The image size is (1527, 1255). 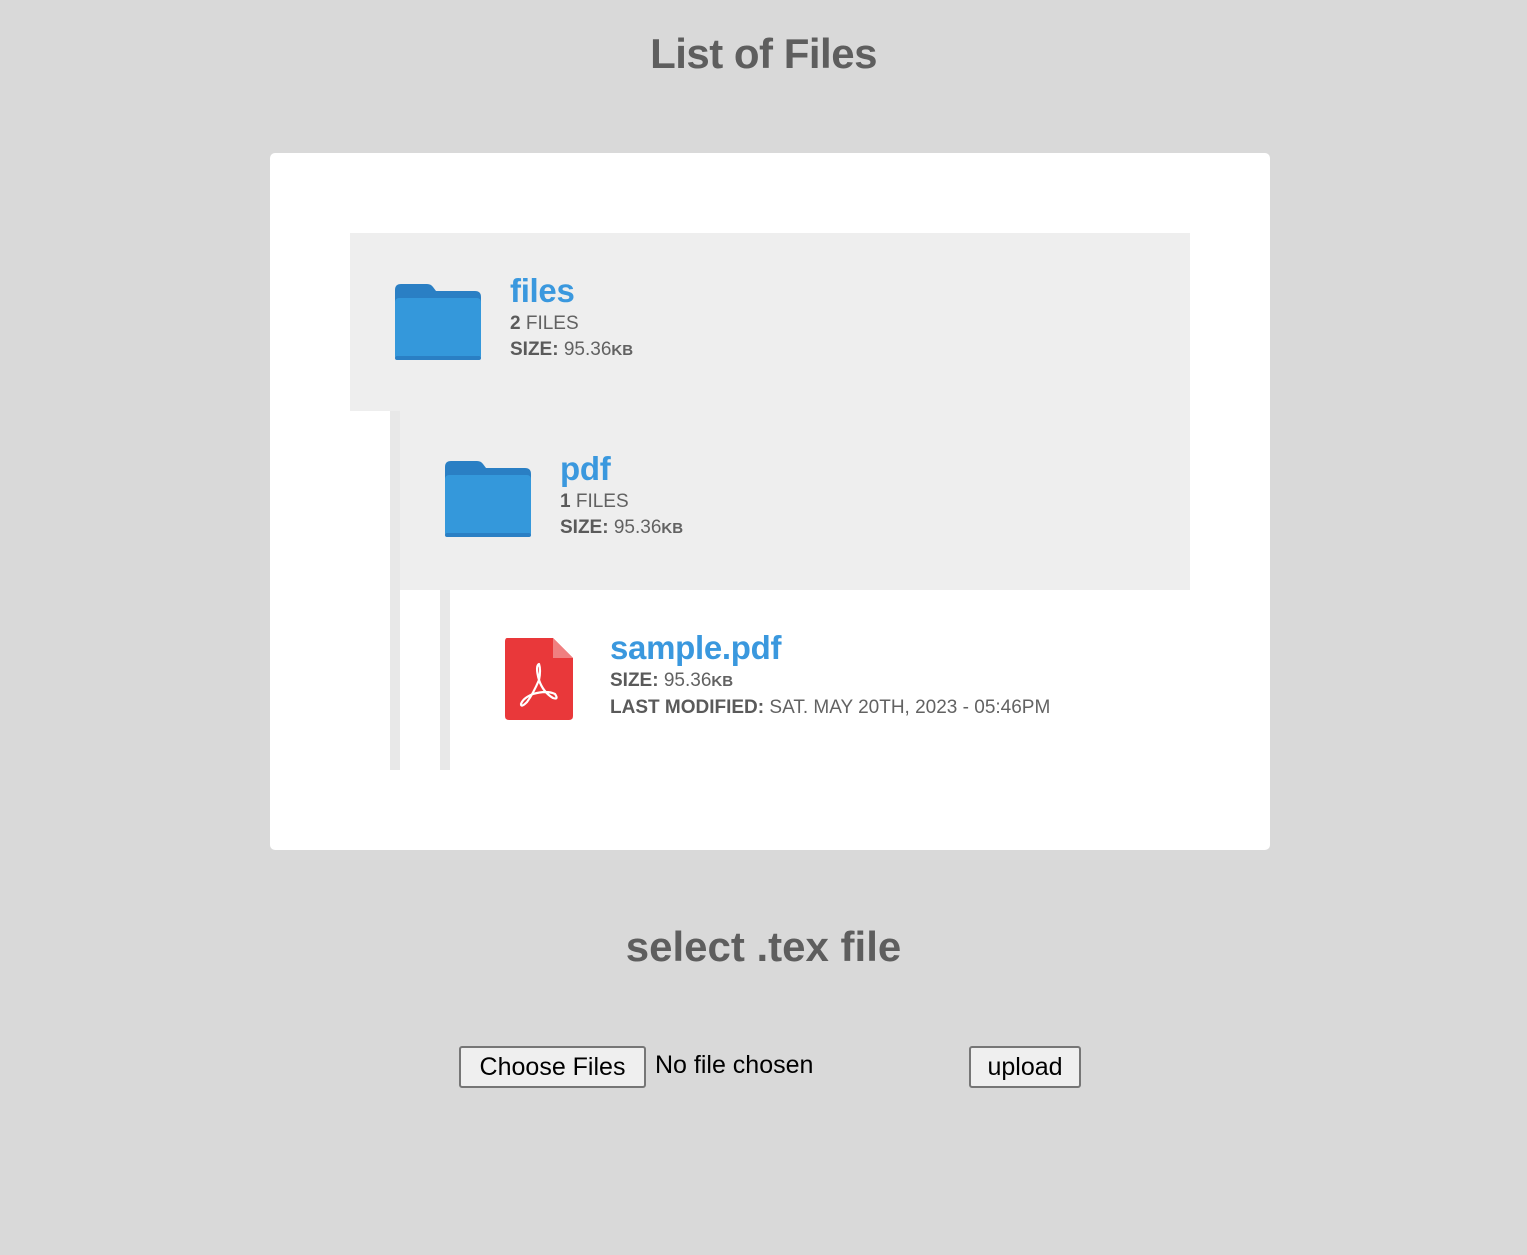 I want to click on pdf-file-icon, so click(x=539, y=681).